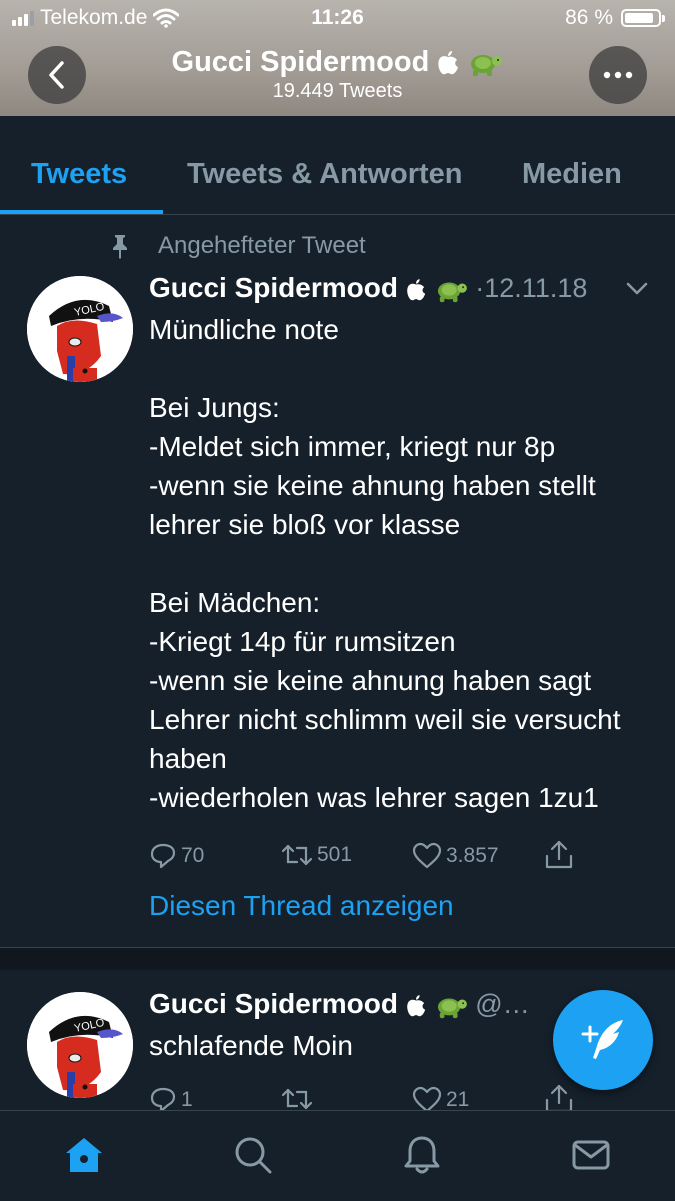  What do you see at coordinates (187, 1099) in the screenshot?
I see `reply-count: 1` at bounding box center [187, 1099].